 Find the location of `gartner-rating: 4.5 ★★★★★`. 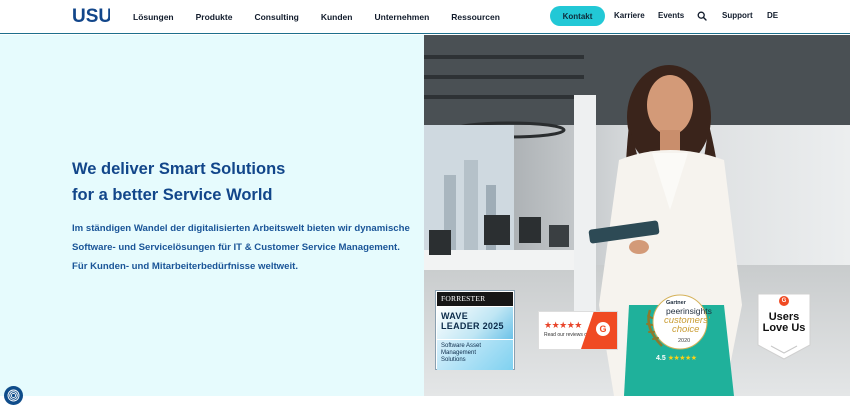

gartner-rating: 4.5 ★★★★★ is located at coordinates (676, 358).